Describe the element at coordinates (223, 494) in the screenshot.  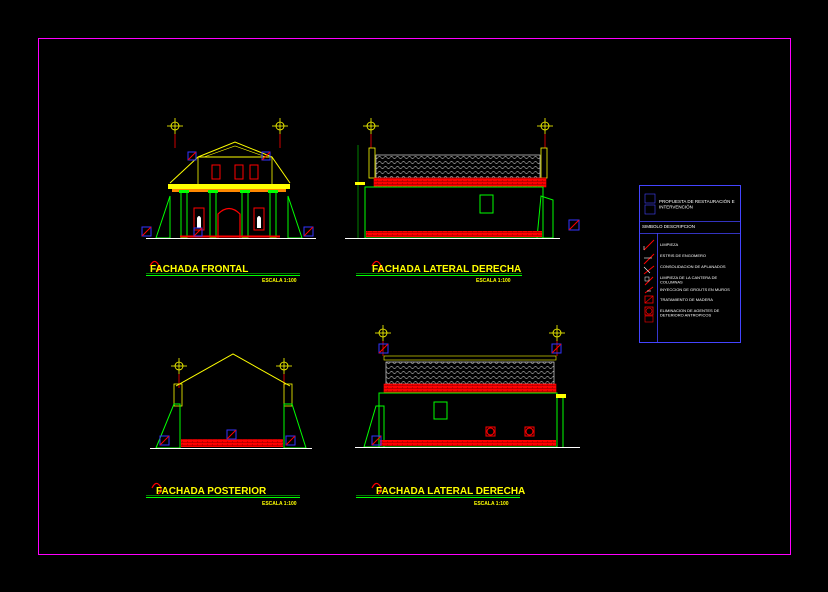
I see `drawing-title-block: FACHADA POSTERIOR ESCALA 1:100` at that location.